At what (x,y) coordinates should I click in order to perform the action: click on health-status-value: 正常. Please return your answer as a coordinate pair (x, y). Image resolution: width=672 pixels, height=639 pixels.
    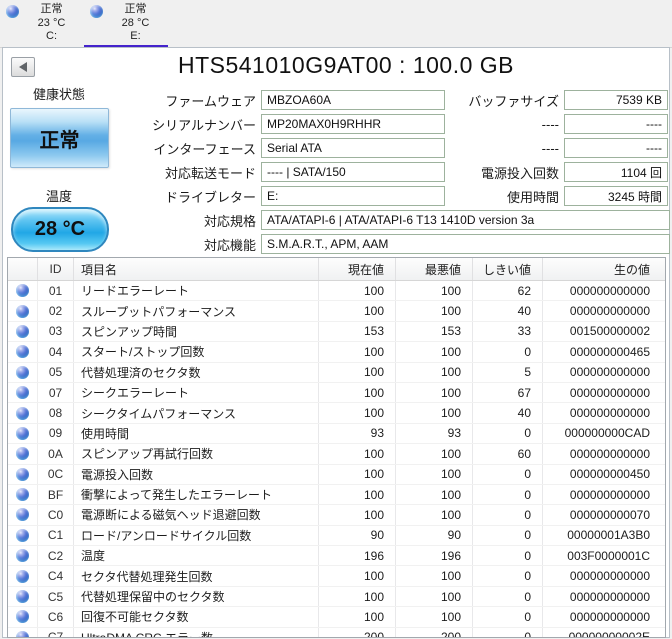
    Looking at the image, I should click on (59, 140).